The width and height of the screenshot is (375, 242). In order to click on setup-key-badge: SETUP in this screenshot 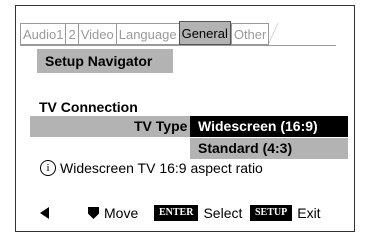, I will do `click(271, 213)`.